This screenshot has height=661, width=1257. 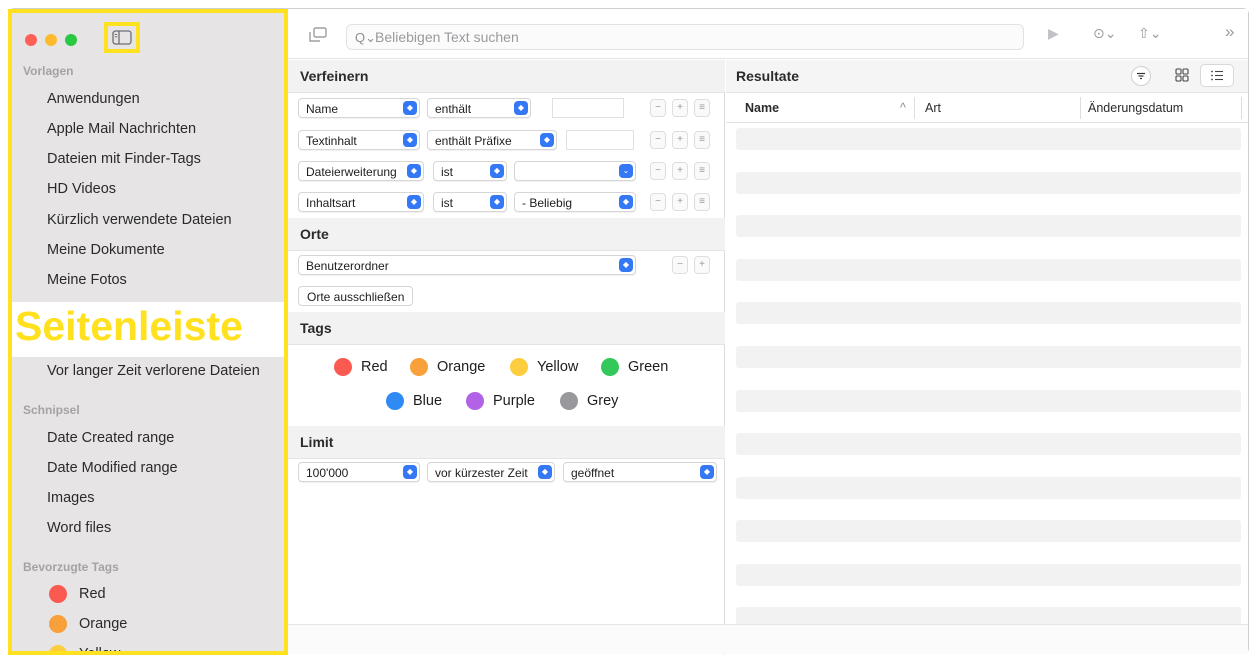 I want to click on sidebar-icon, so click(x=122, y=37).